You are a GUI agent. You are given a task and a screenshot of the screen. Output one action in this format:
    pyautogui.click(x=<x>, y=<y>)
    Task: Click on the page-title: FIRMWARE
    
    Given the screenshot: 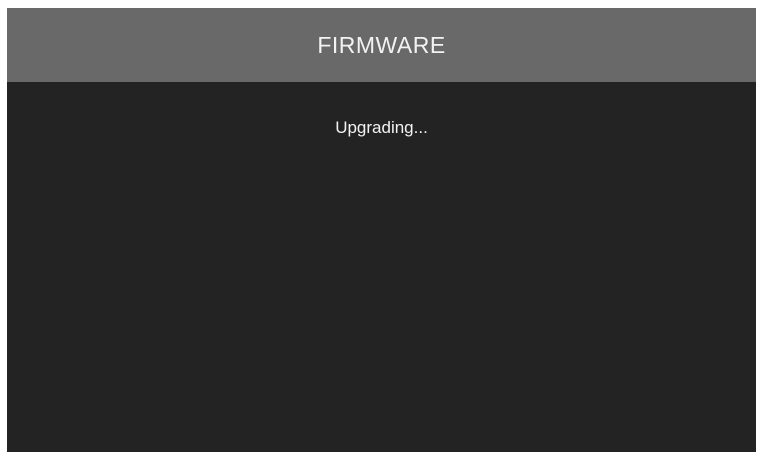 What is the action you would take?
    pyautogui.click(x=381, y=44)
    